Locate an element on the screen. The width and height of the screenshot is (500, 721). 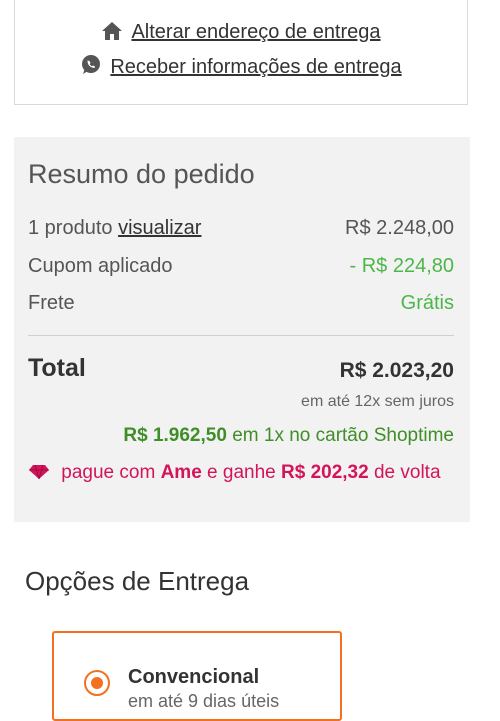
delivery-option-radio is located at coordinates (97, 683).